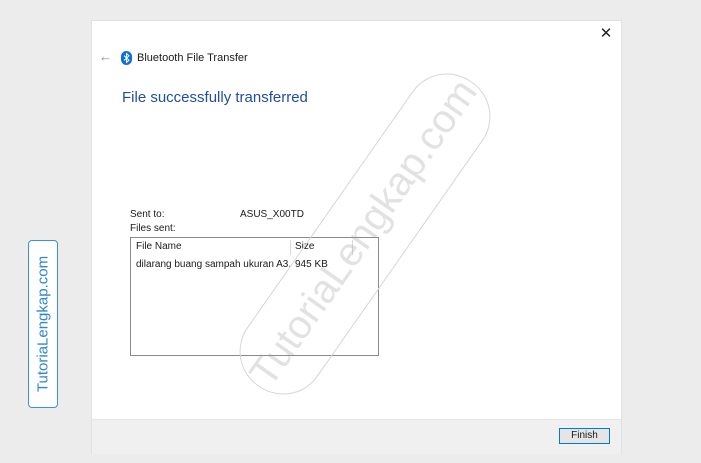 This screenshot has width=701, height=463. What do you see at coordinates (356, 436) in the screenshot?
I see `dialog-footer: Finish` at bounding box center [356, 436].